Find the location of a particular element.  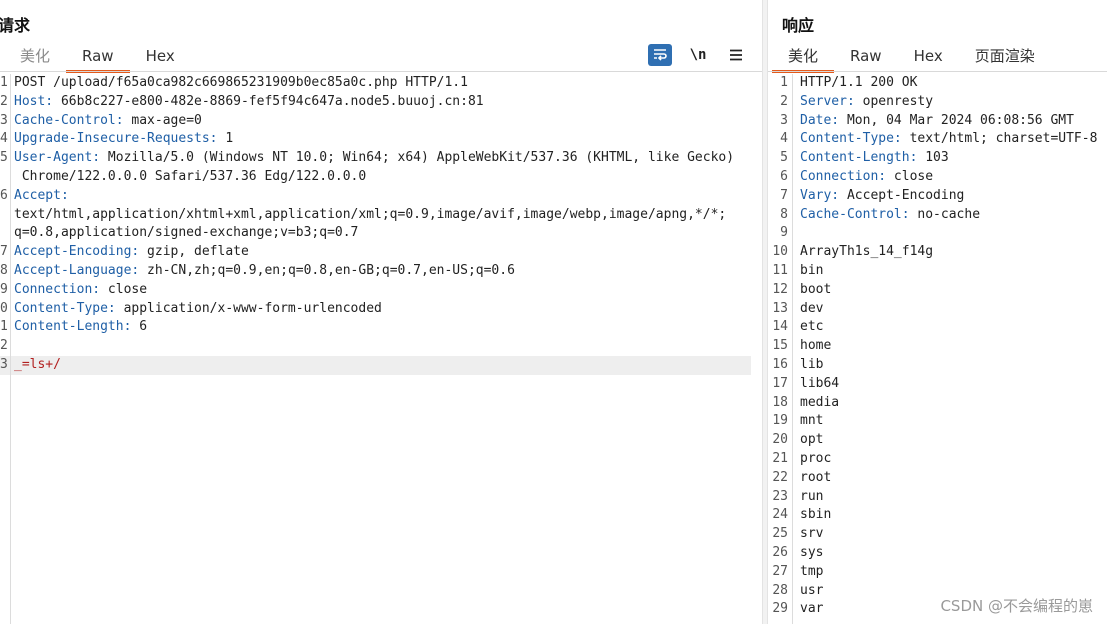

response-line: 11 bin is located at coordinates (937, 271).